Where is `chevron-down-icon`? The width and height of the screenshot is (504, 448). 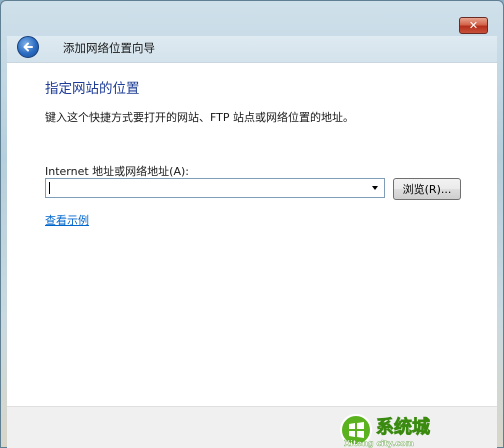
chevron-down-icon is located at coordinates (375, 188).